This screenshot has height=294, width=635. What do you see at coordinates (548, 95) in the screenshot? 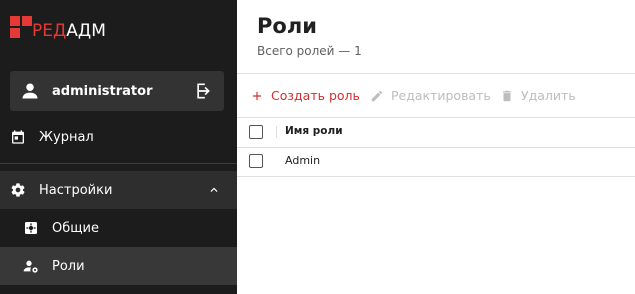
I see `delete-label: Удалить` at bounding box center [548, 95].